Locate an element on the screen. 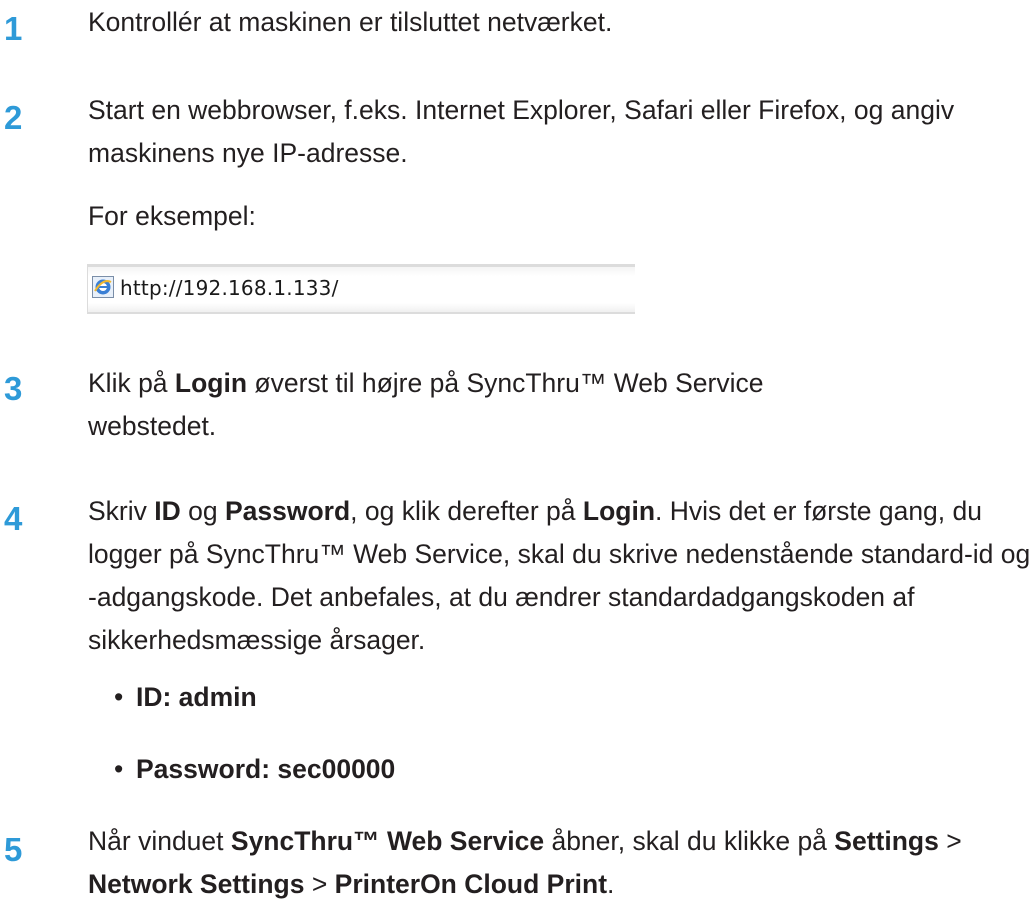  step-number-3: 3 is located at coordinates (13, 388).